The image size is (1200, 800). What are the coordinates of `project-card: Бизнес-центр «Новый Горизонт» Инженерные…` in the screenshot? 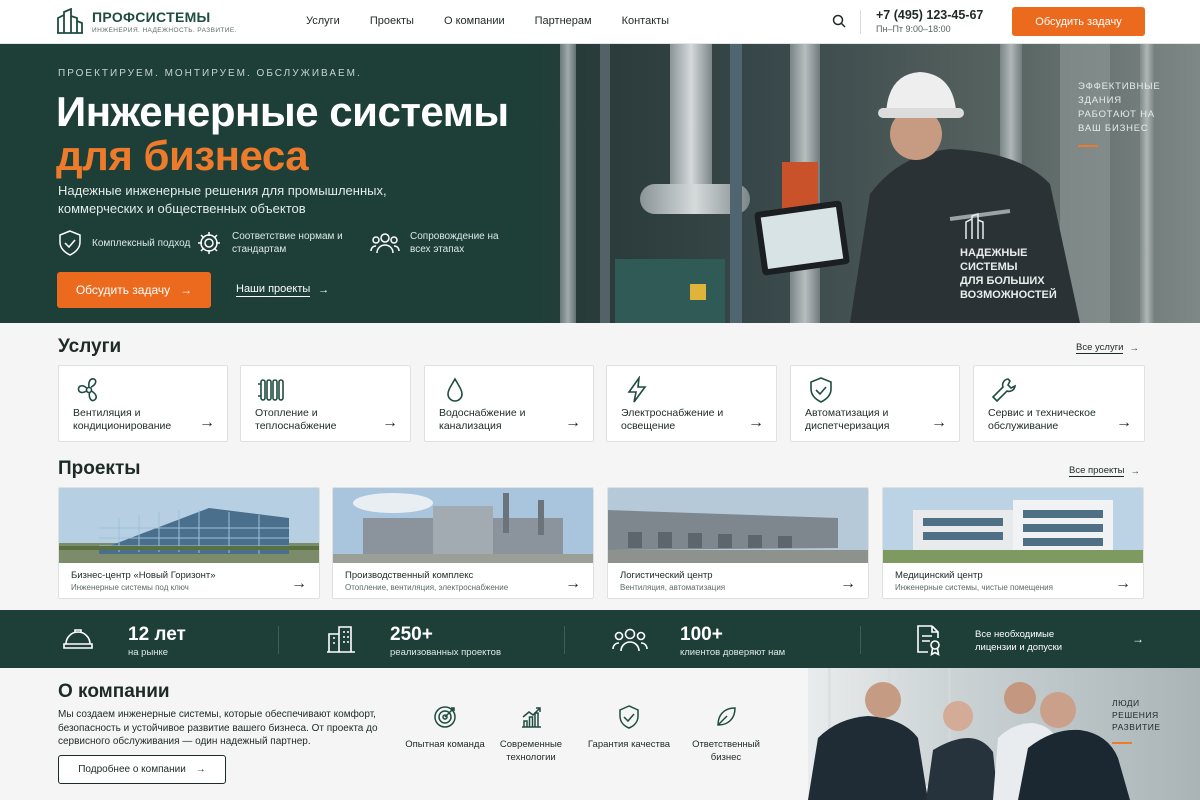 It's located at (189, 543).